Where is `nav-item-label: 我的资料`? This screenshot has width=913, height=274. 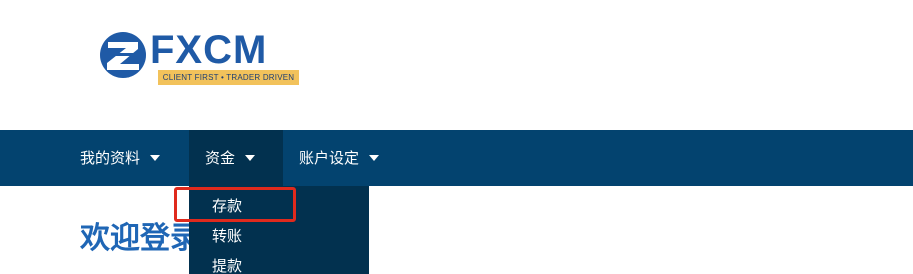 nav-item-label: 我的资料 is located at coordinates (110, 158).